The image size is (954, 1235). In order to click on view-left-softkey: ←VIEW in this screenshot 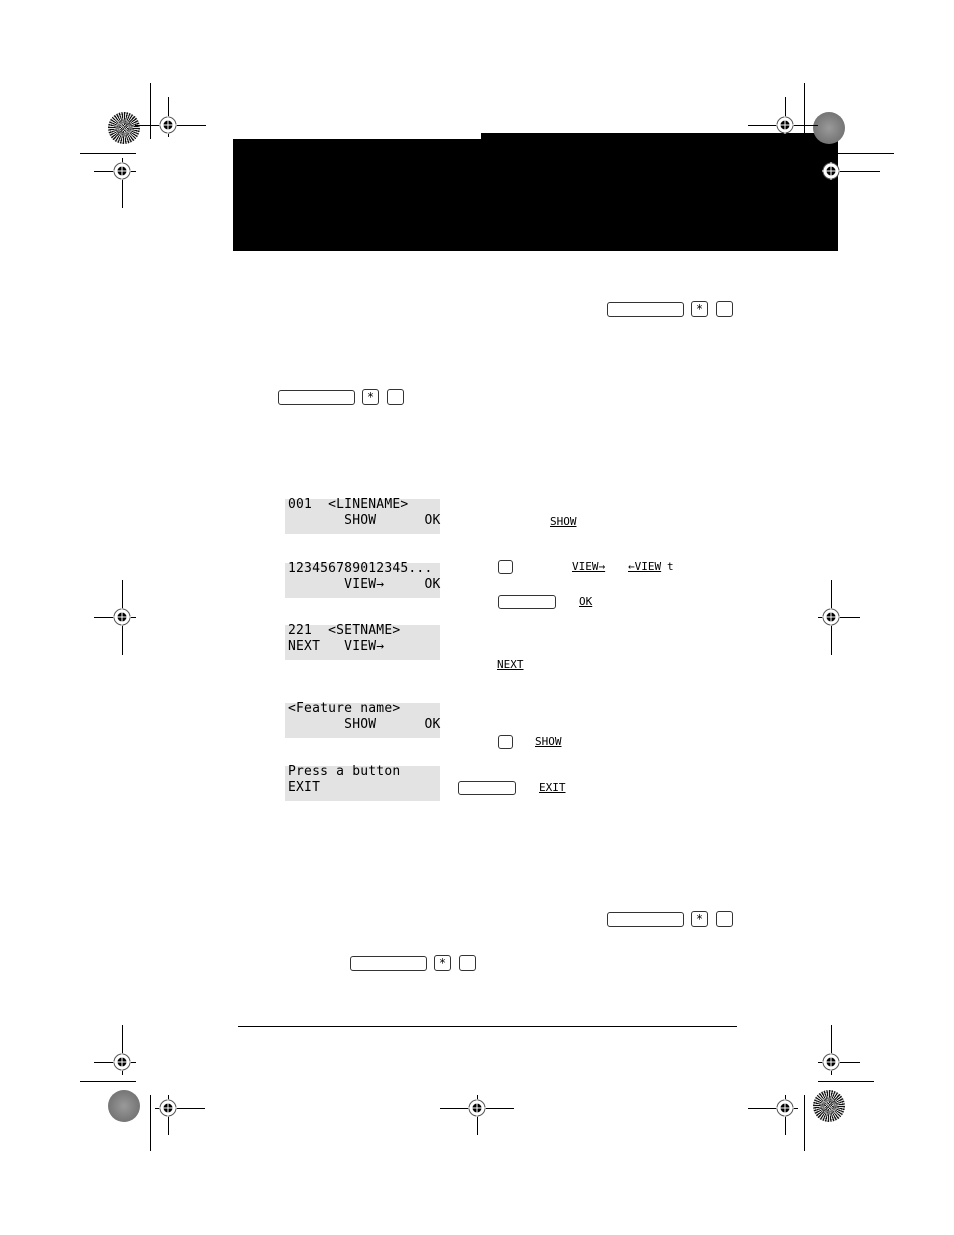, I will do `click(644, 567)`.